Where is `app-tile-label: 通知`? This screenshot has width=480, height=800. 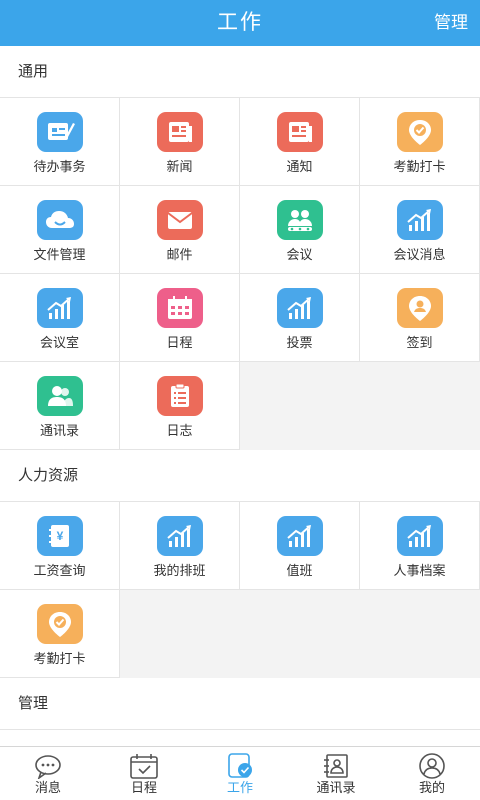
app-tile-label: 通知 is located at coordinates (299, 166).